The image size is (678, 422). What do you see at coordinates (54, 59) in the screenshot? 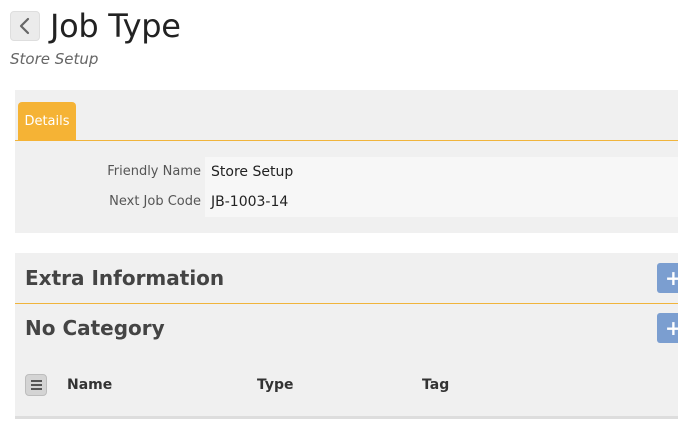
I see `page-subtitle: Store Setup` at bounding box center [54, 59].